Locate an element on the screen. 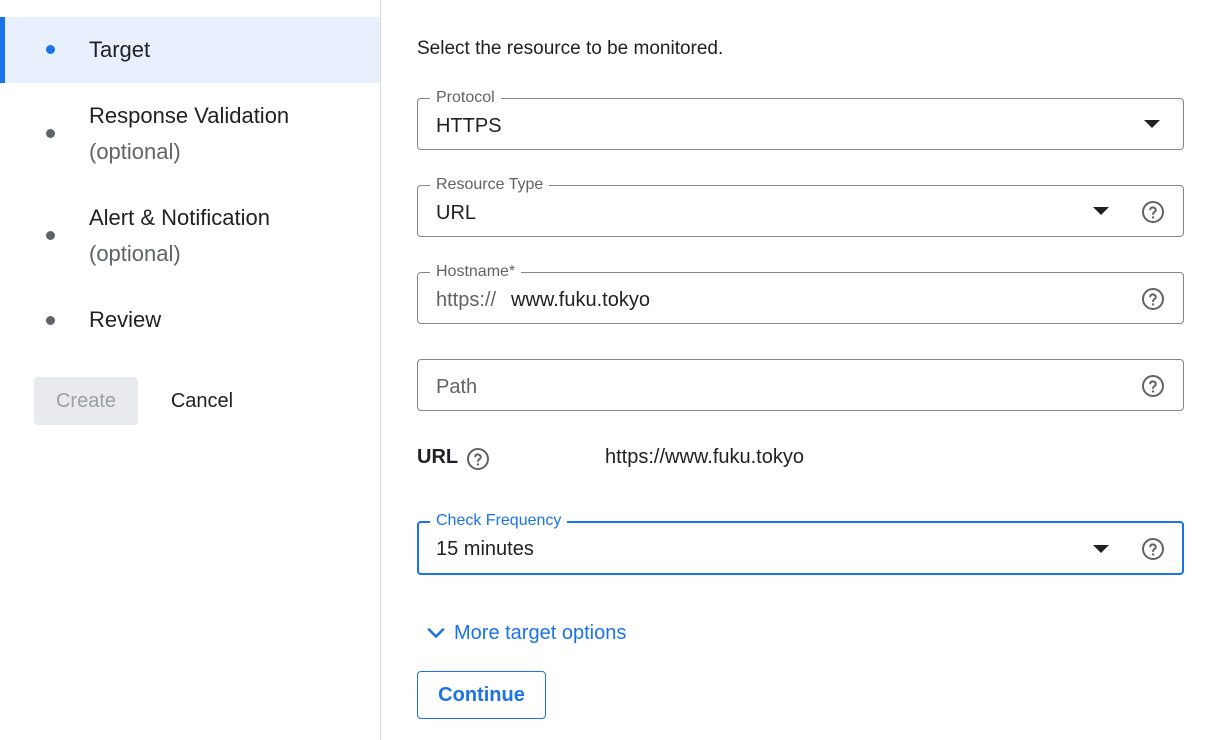 This screenshot has width=1224, height=740. step-response-validation: Response Validation (optional) is located at coordinates (190, 134).